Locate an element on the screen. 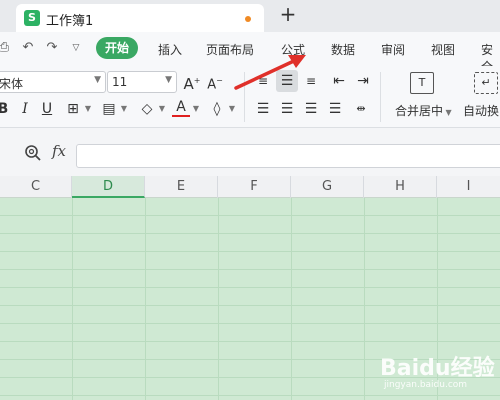 This screenshot has width=500, height=400. watermark-main: Baidu经验 is located at coordinates (437, 368).